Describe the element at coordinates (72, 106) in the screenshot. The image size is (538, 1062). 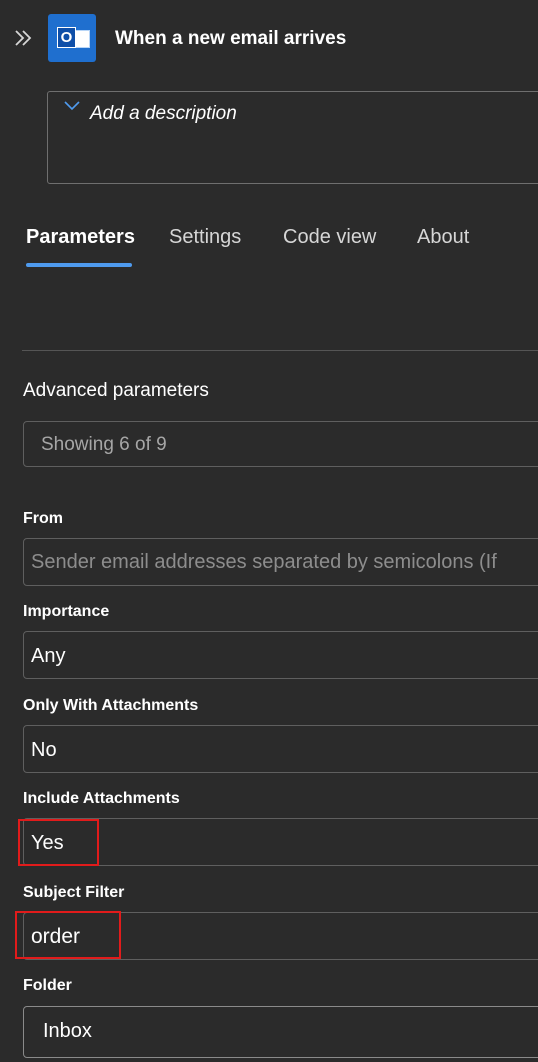
I see `chevron-down-icon` at that location.